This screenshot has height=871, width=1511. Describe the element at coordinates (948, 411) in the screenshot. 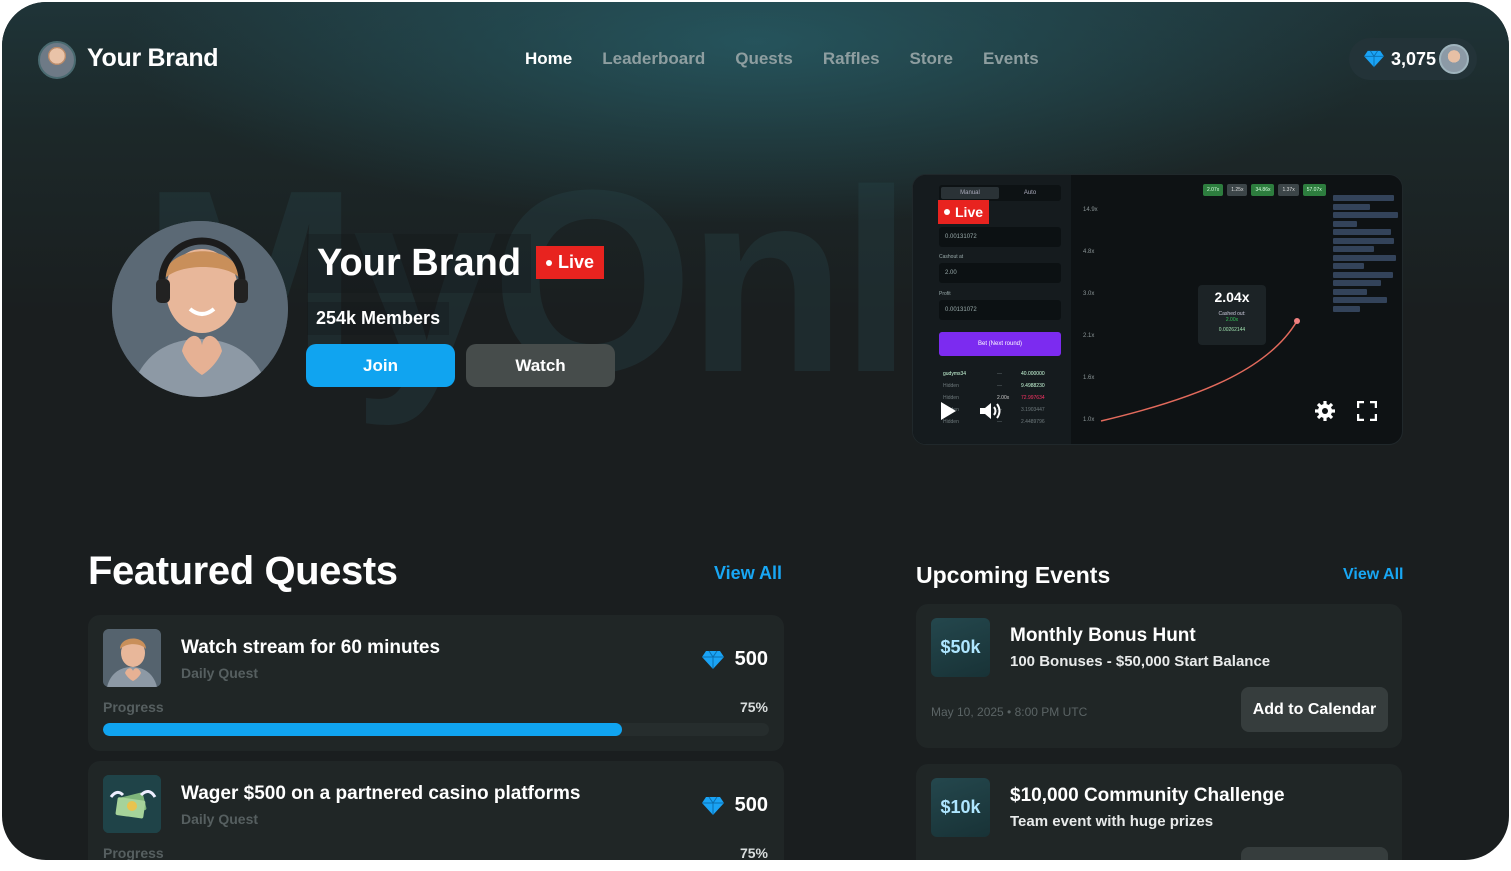

I see `play-icon` at that location.